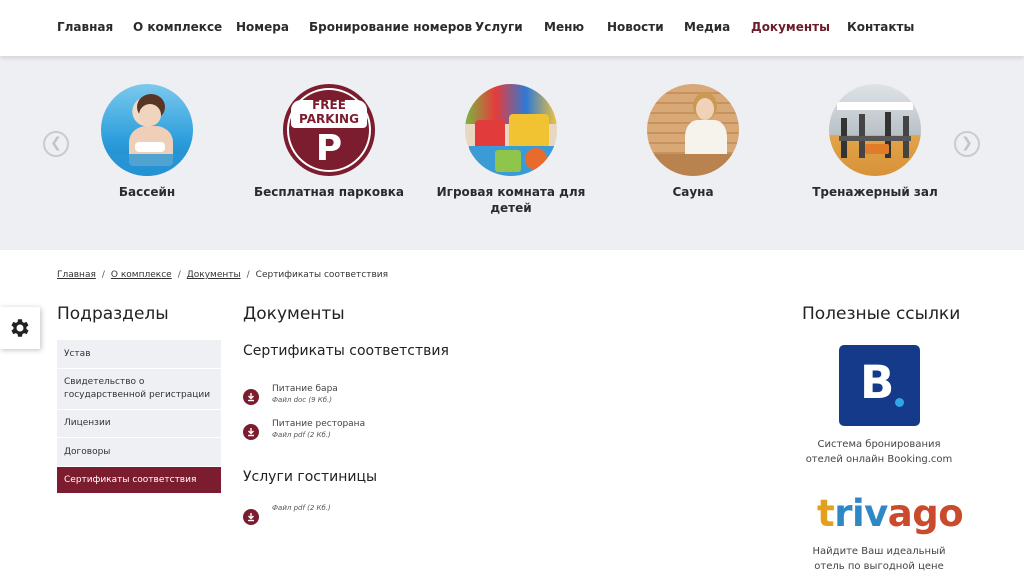 The height and width of the screenshot is (585, 1024). I want to click on service-sauna: Сауна, so click(693, 142).